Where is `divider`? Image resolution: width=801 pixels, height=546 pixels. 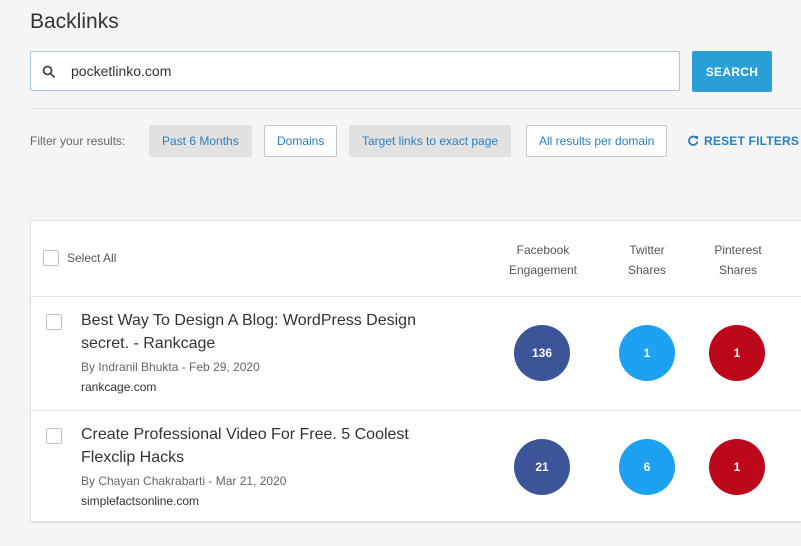
divider is located at coordinates (415, 108).